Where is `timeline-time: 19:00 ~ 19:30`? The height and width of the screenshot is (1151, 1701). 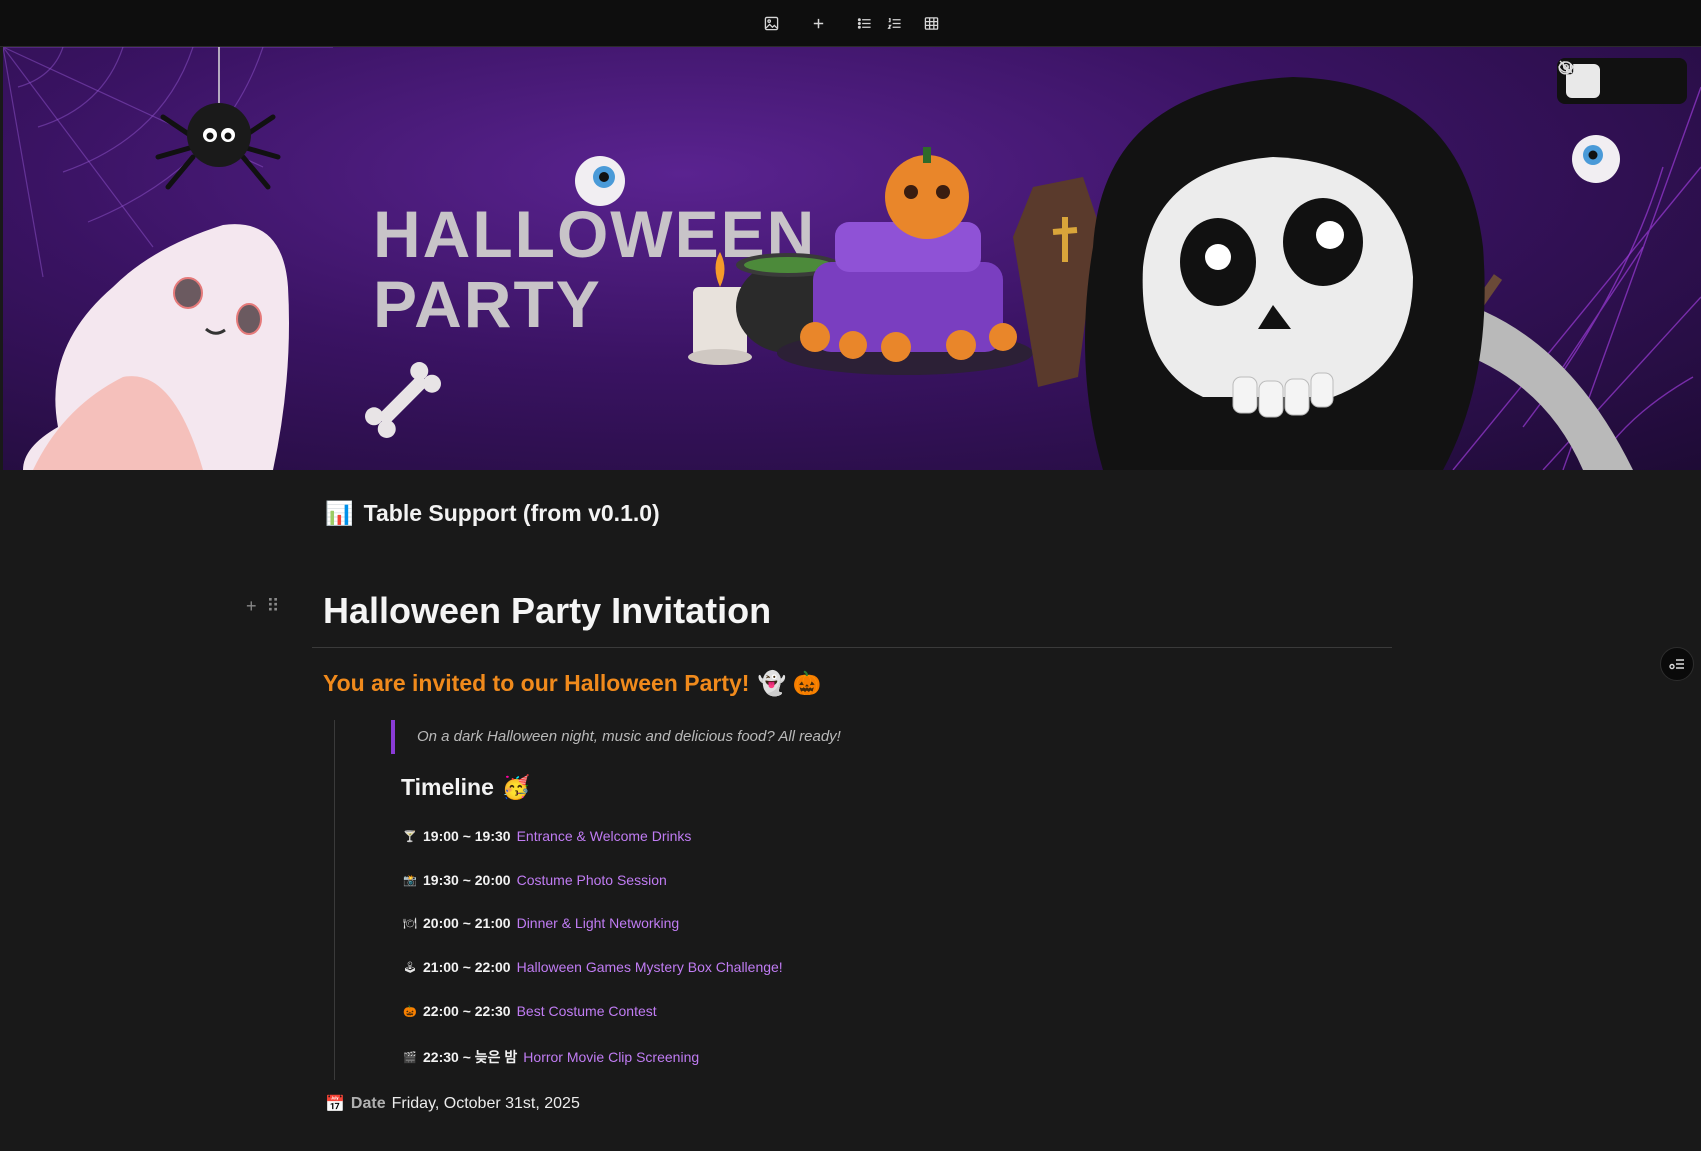 timeline-time: 19:00 ~ 19:30 is located at coordinates (467, 836).